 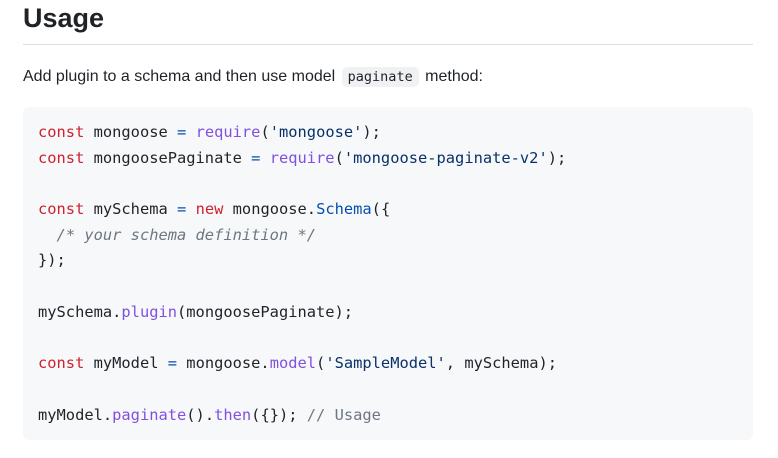 I want to click on punctuation: ({});, so click(x=279, y=414).